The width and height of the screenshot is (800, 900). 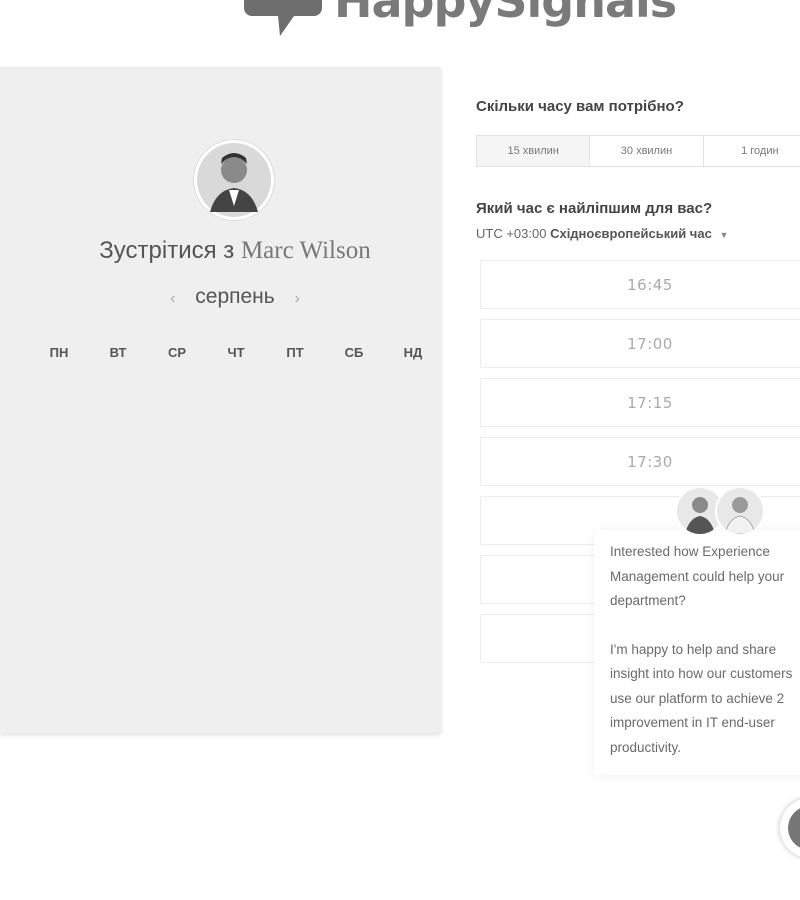 I want to click on caret-down-icon: ▼, so click(x=724, y=235).